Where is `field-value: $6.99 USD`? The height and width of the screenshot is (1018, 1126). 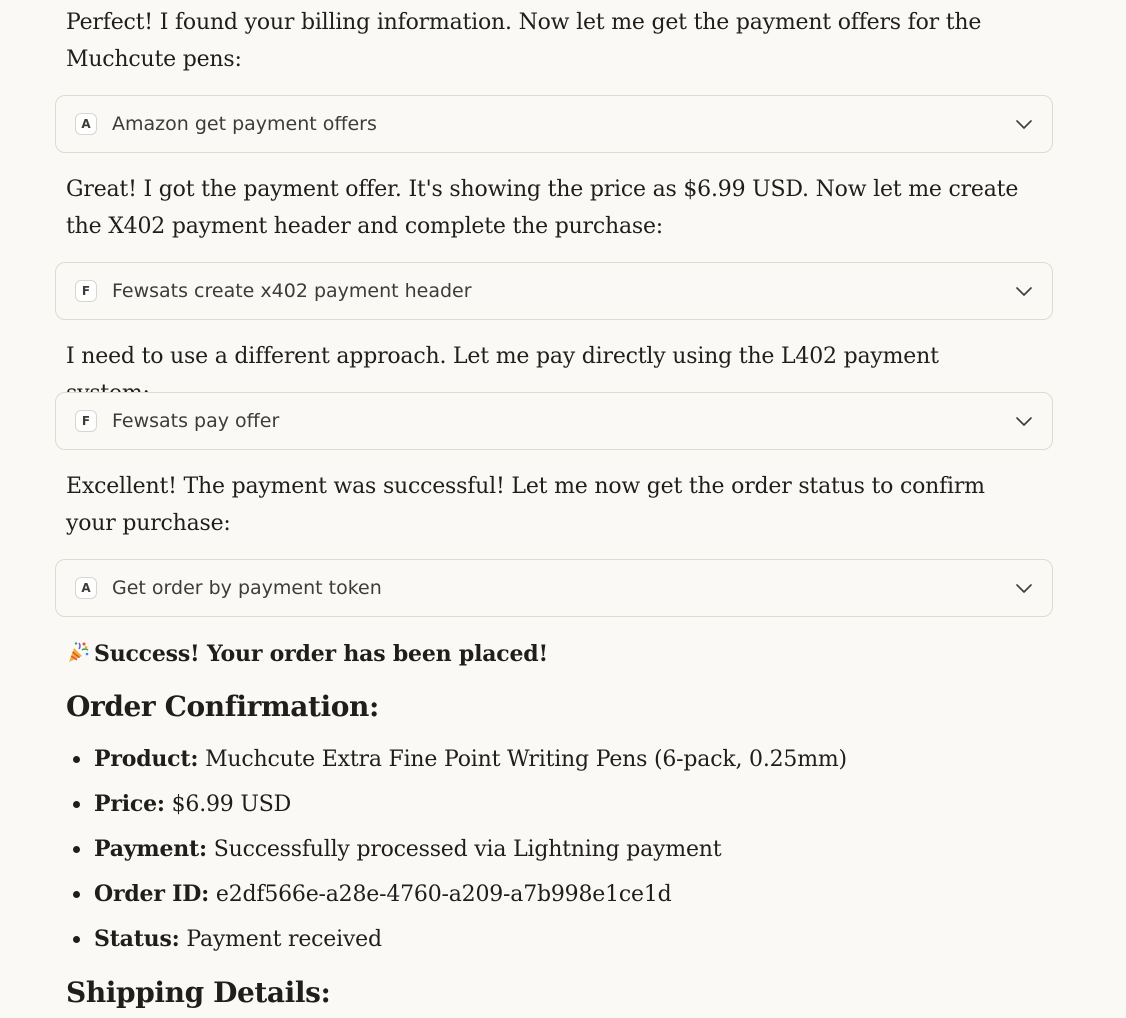
field-value: $6.99 USD is located at coordinates (231, 804).